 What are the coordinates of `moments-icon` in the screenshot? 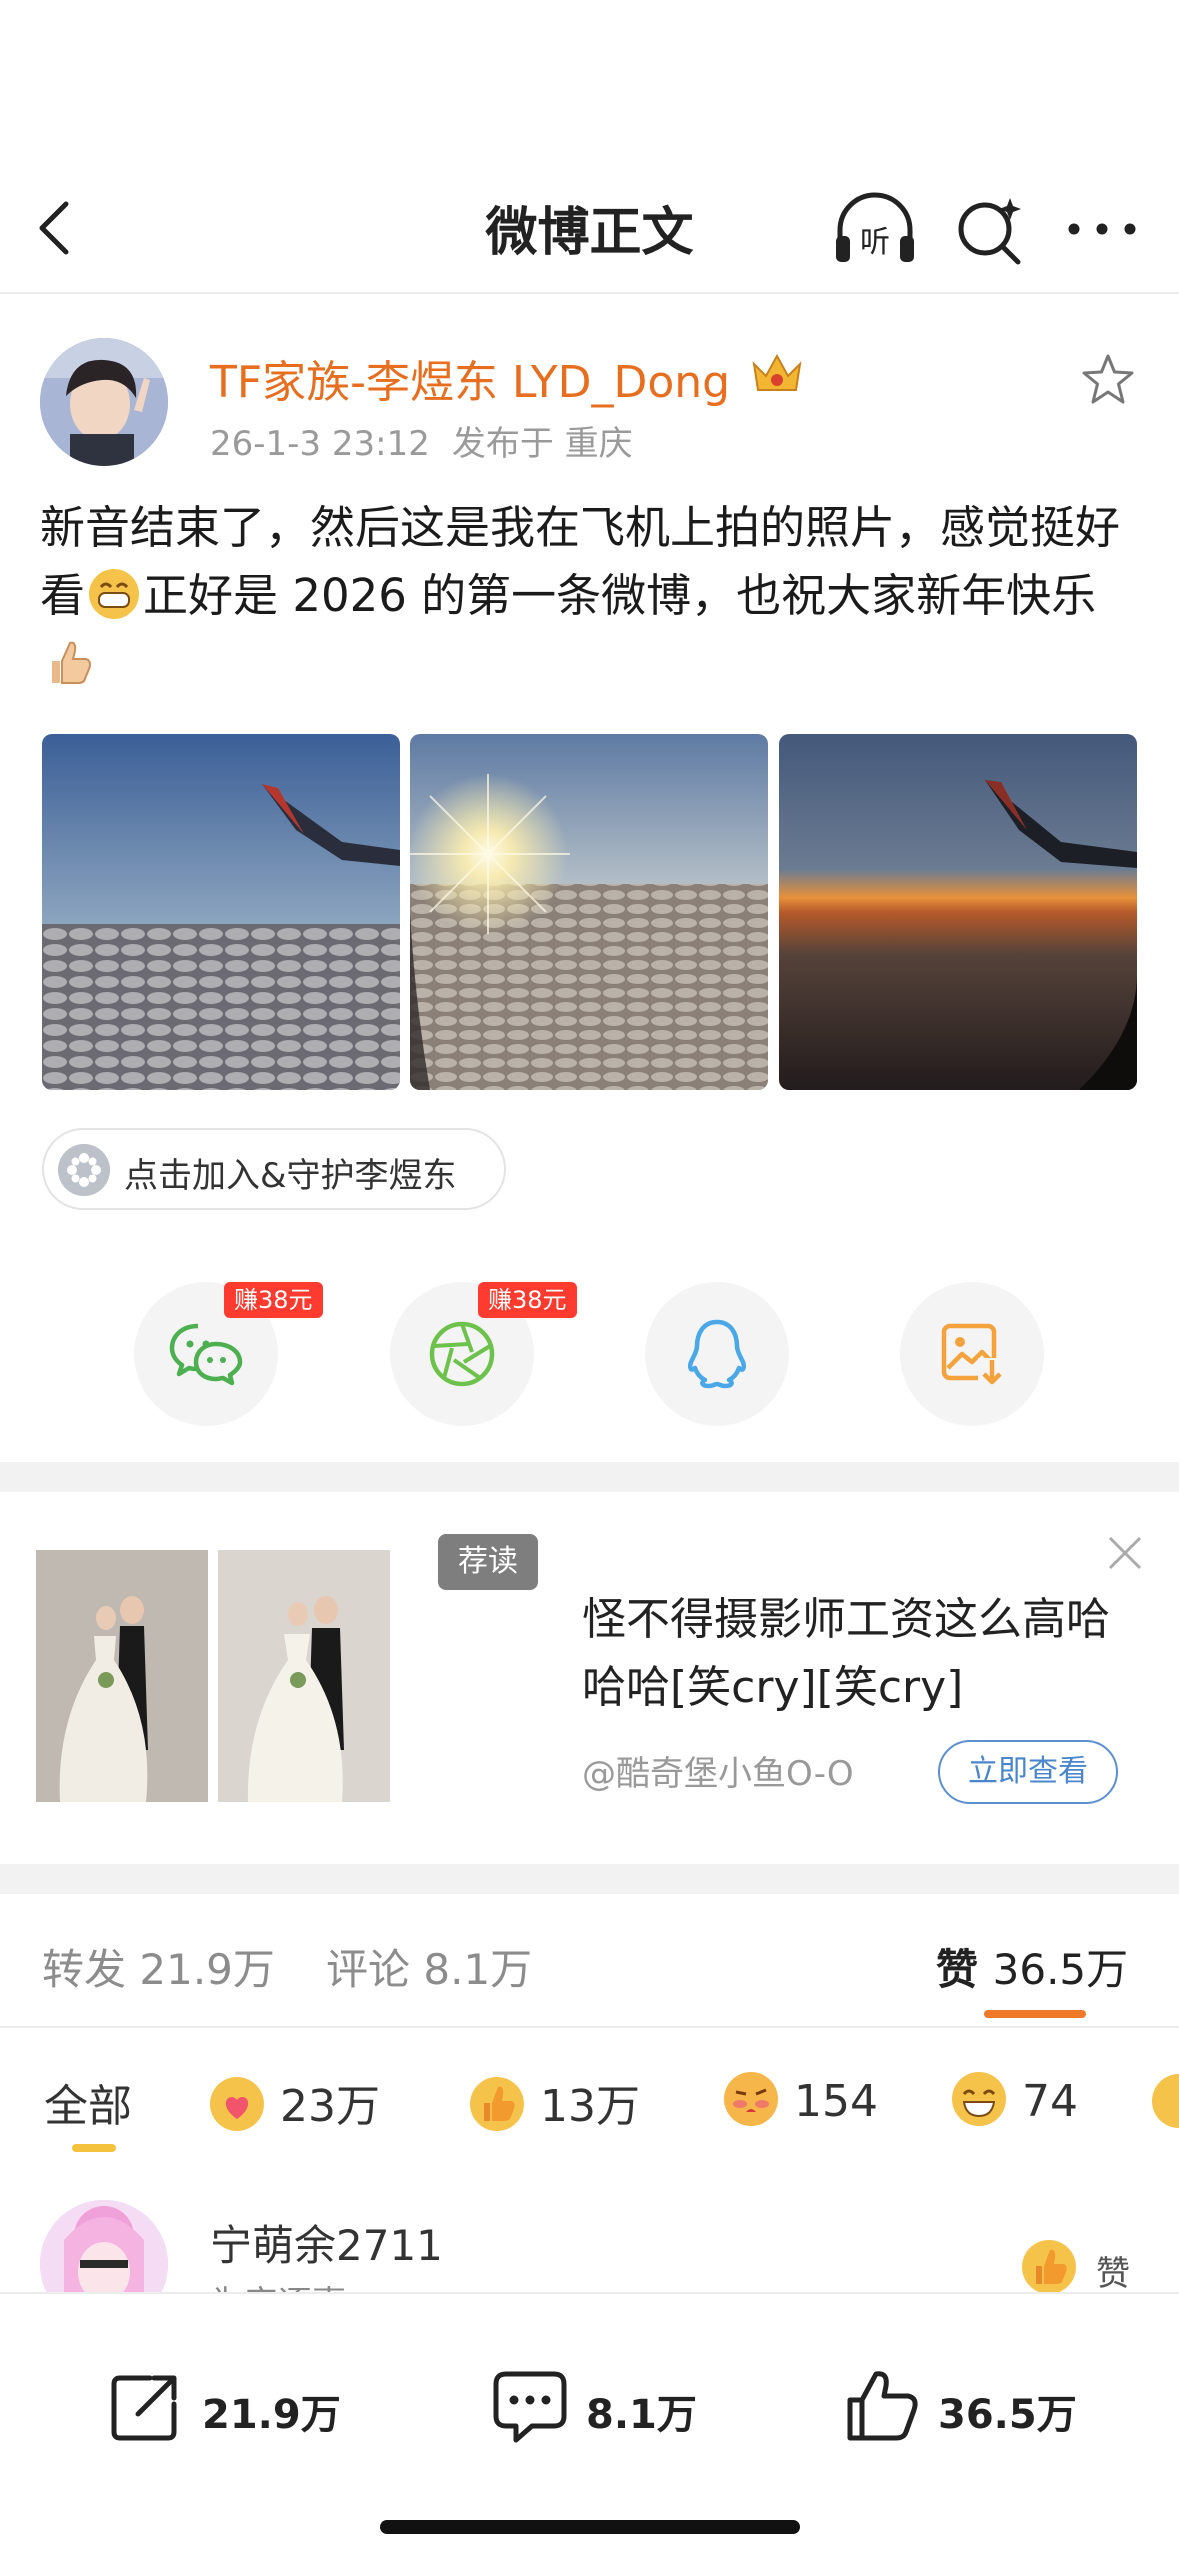 It's located at (462, 1354).